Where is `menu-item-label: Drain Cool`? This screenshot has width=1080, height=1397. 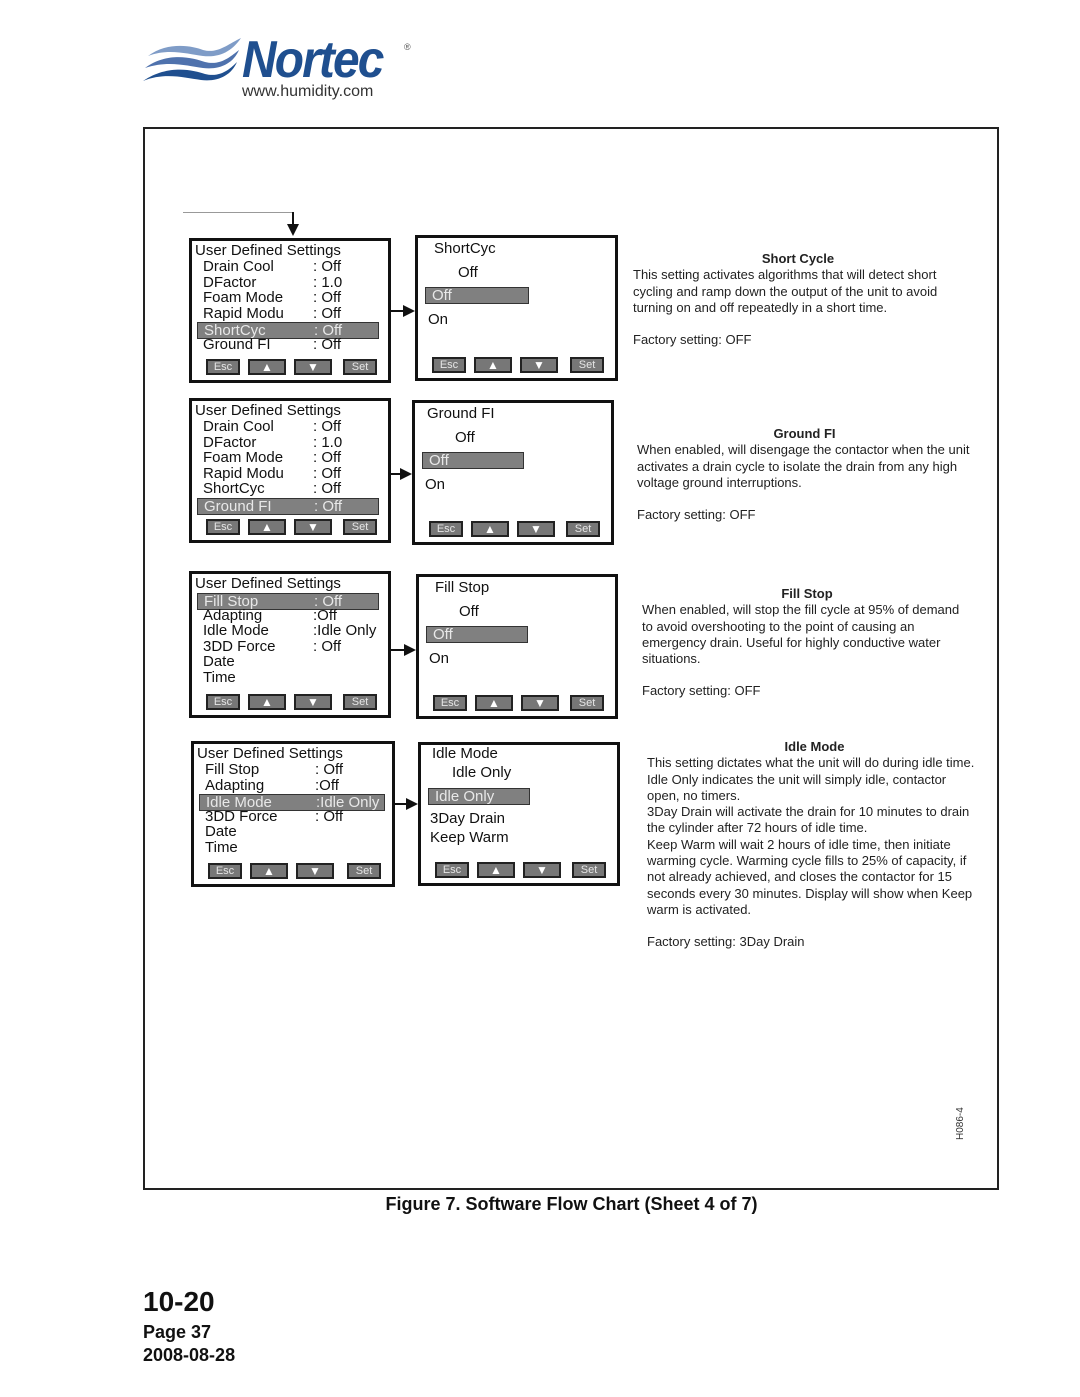 menu-item-label: Drain Cool is located at coordinates (238, 266).